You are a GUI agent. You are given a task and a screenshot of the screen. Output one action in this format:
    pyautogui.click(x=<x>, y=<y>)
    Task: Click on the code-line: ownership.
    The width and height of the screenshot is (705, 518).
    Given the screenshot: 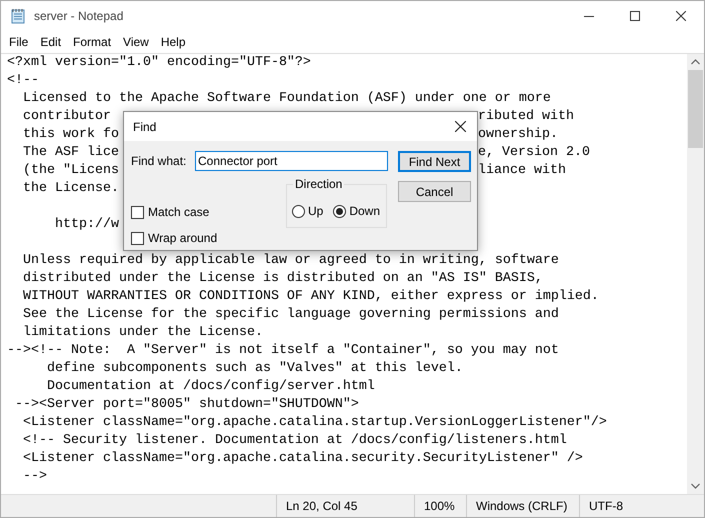 What is the action you would take?
    pyautogui.click(x=518, y=135)
    